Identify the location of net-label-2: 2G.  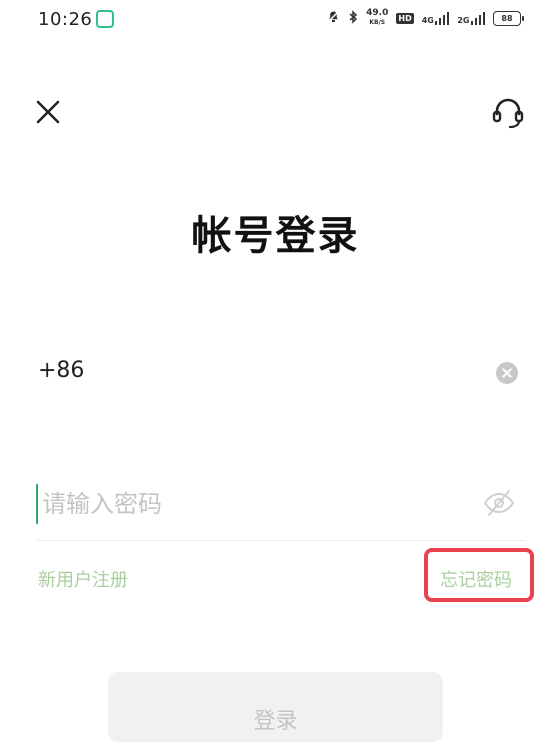
(463, 20).